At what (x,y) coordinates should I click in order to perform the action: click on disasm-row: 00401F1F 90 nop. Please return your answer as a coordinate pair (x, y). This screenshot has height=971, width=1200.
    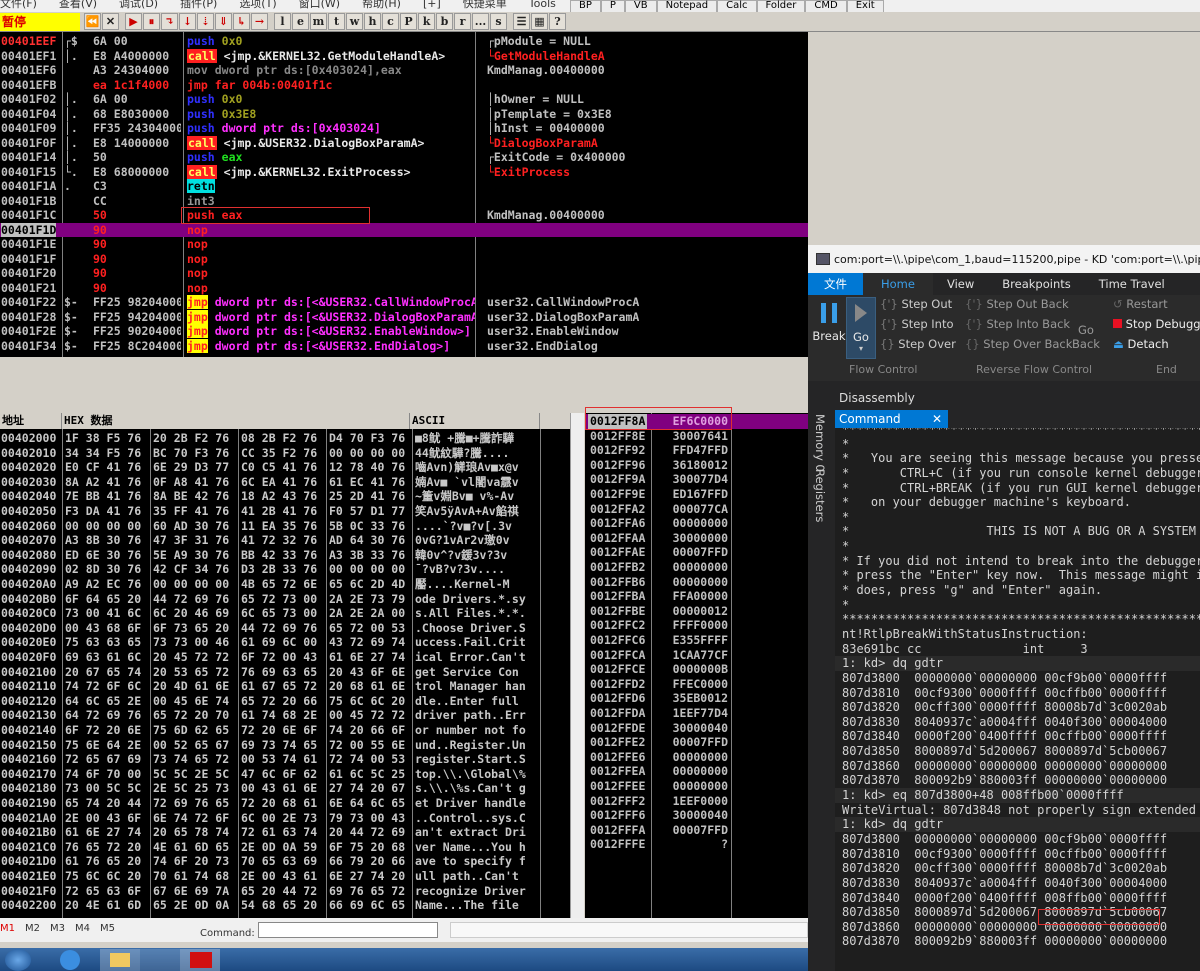
    Looking at the image, I should click on (404, 259).